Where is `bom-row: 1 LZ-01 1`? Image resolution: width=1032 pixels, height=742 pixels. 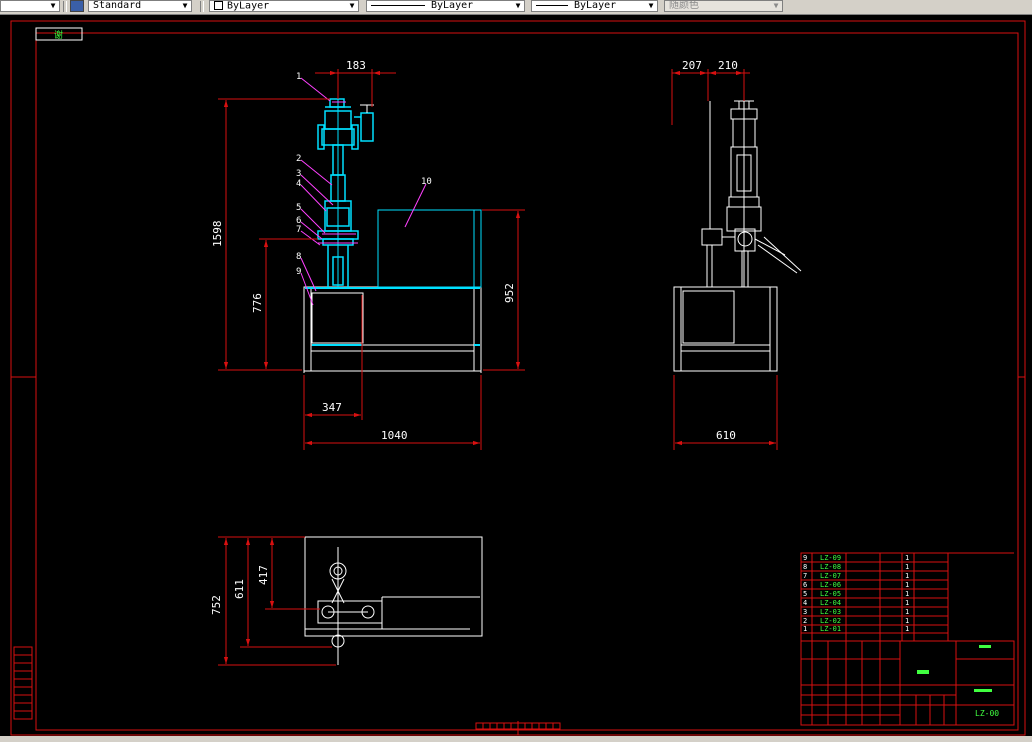 bom-row: 1 LZ-01 1 is located at coordinates (856, 629).